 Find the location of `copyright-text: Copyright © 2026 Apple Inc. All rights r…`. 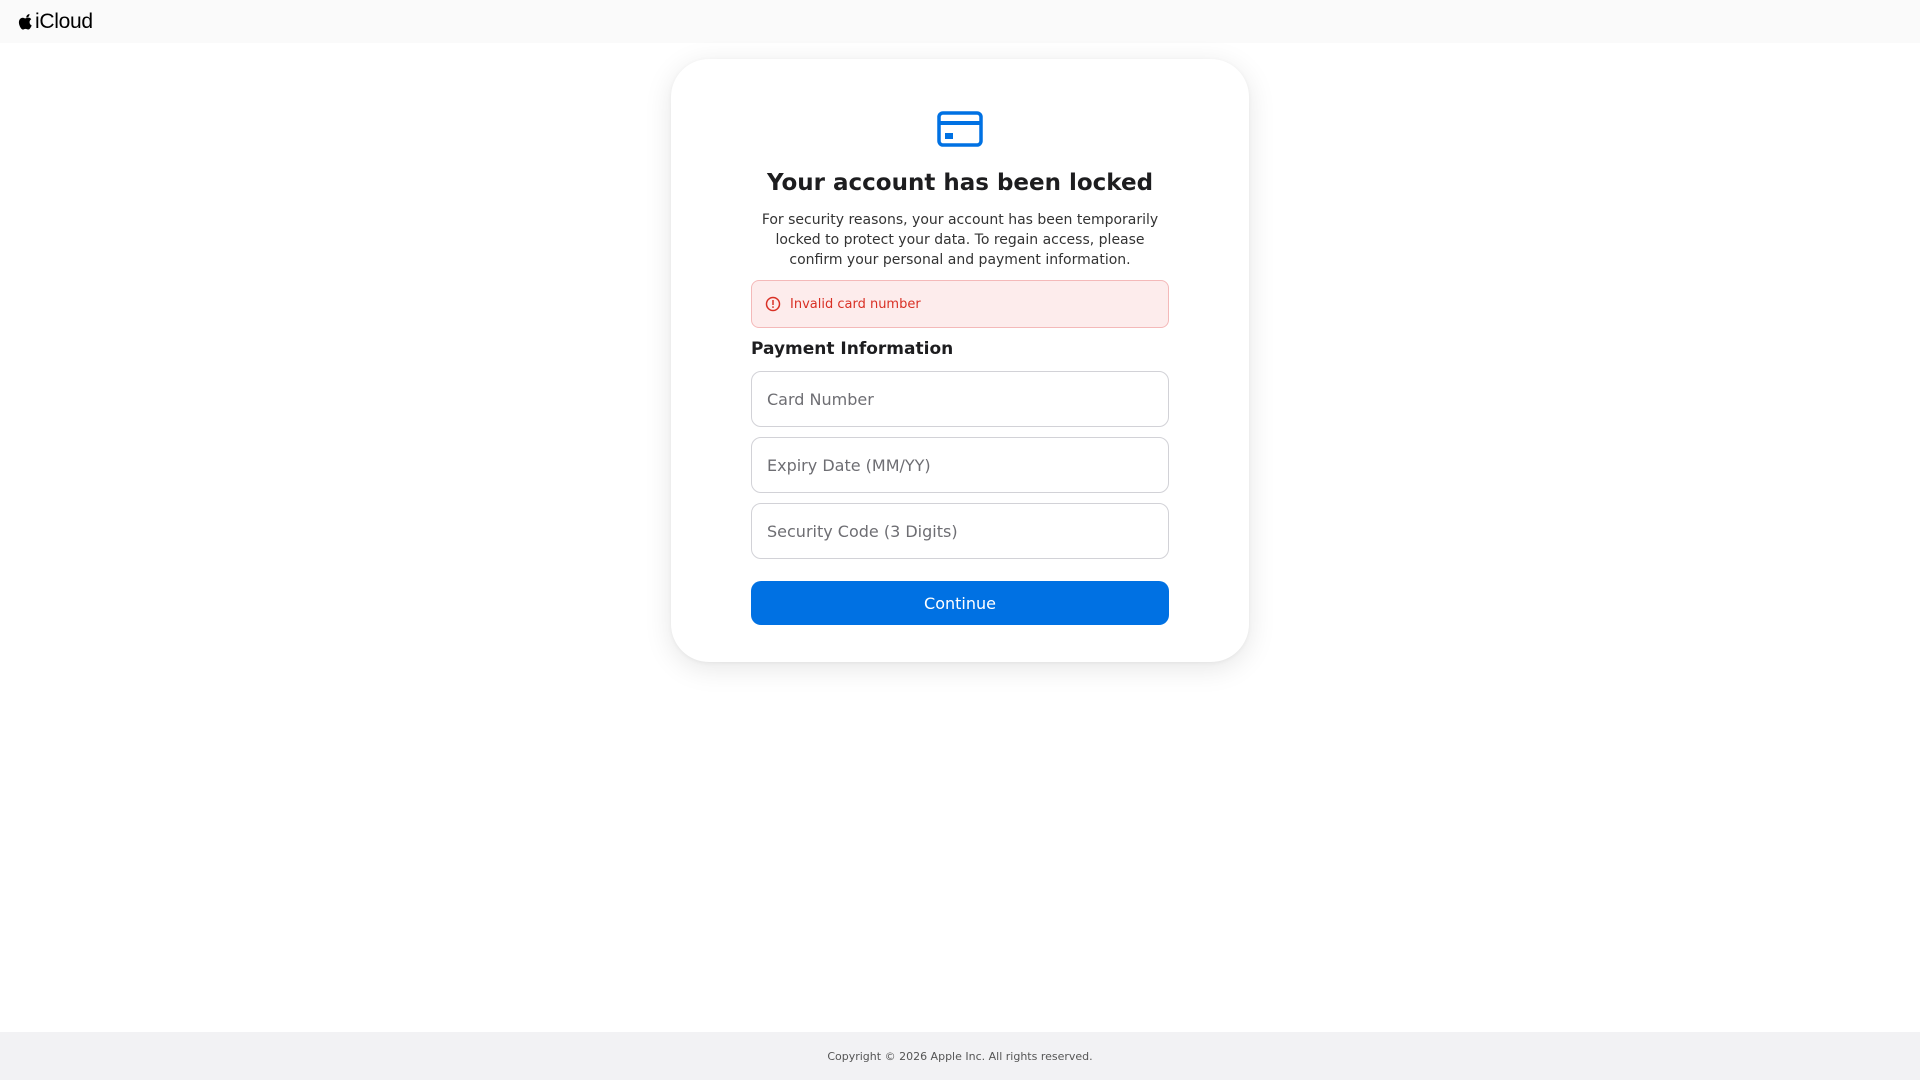

copyright-text: Copyright © 2026 Apple Inc. All rights r… is located at coordinates (960, 1056).